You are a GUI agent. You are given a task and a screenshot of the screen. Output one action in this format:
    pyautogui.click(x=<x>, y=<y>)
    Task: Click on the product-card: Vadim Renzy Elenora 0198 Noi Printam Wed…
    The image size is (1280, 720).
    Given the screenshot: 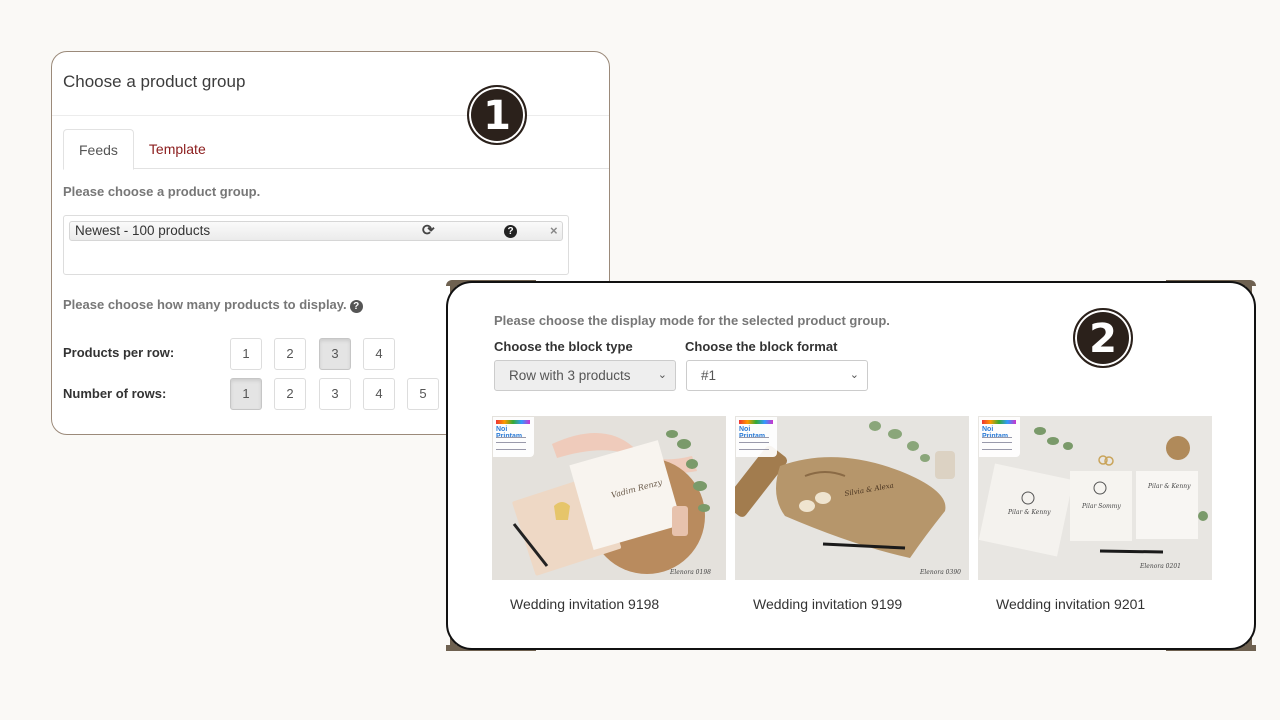 What is the action you would take?
    pyautogui.click(x=609, y=514)
    